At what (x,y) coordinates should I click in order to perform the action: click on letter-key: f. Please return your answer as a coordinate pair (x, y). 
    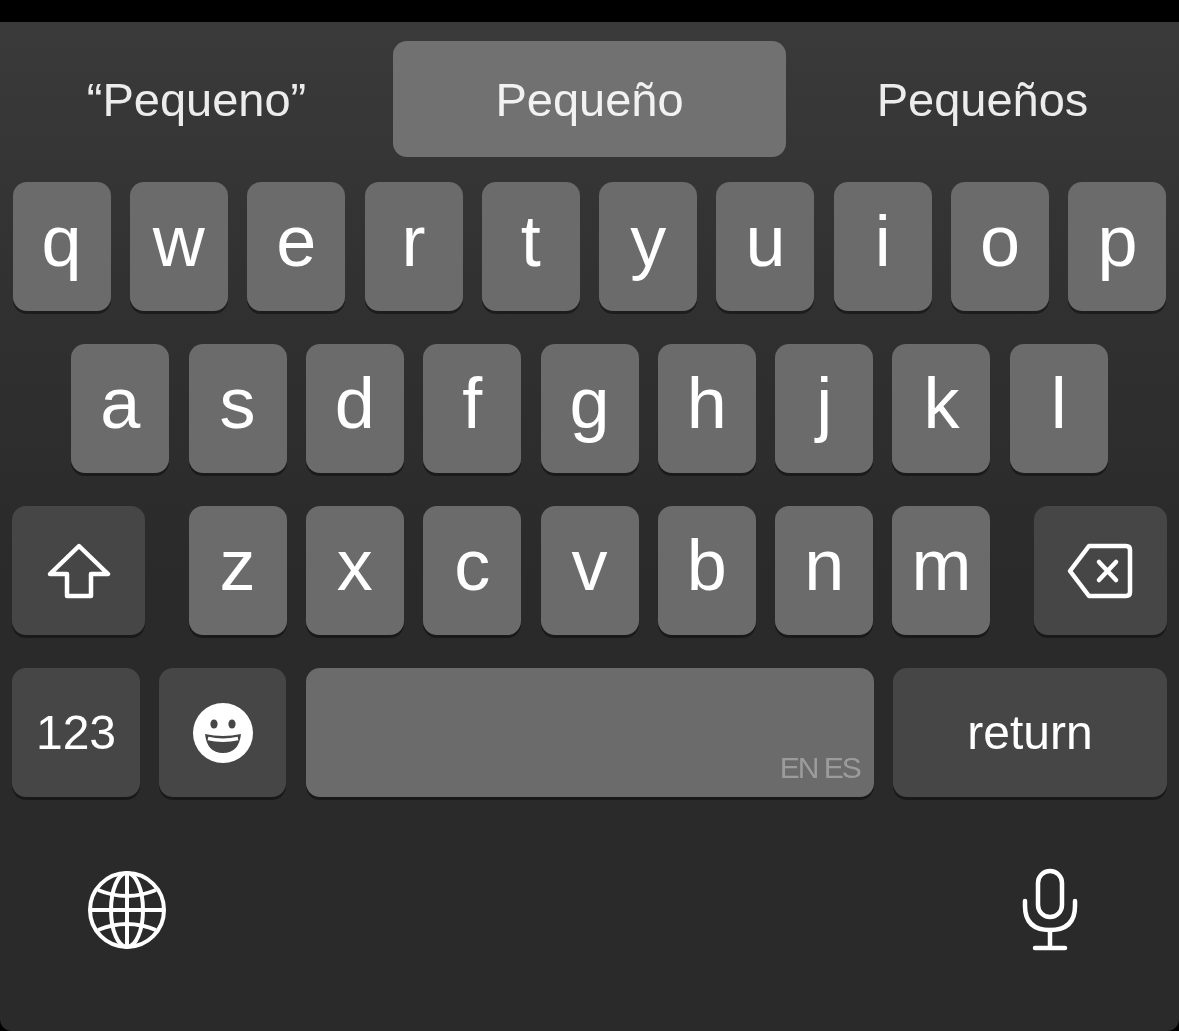
    Looking at the image, I should click on (472, 408).